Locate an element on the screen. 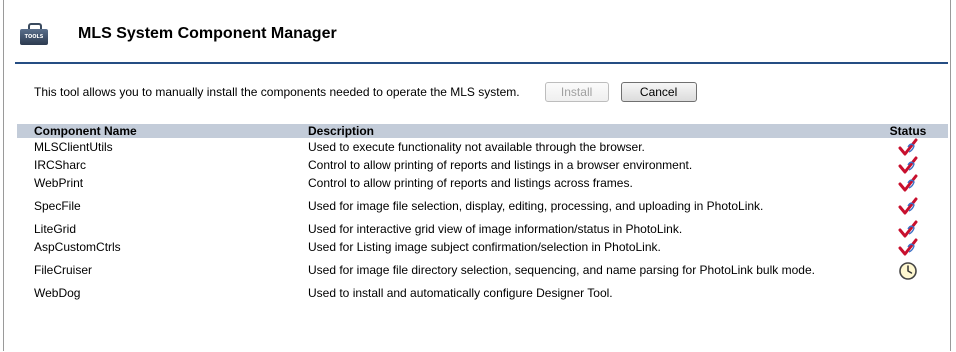  install-button: Install is located at coordinates (576, 92).